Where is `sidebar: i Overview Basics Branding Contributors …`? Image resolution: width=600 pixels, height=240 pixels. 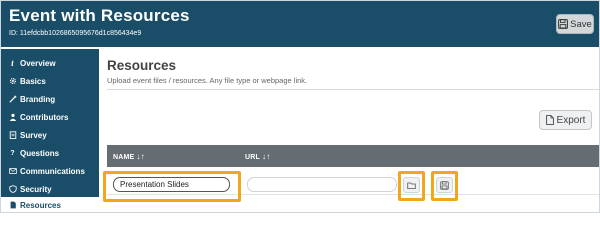
sidebar: i Overview Basics Branding Contributors … is located at coordinates (50, 129).